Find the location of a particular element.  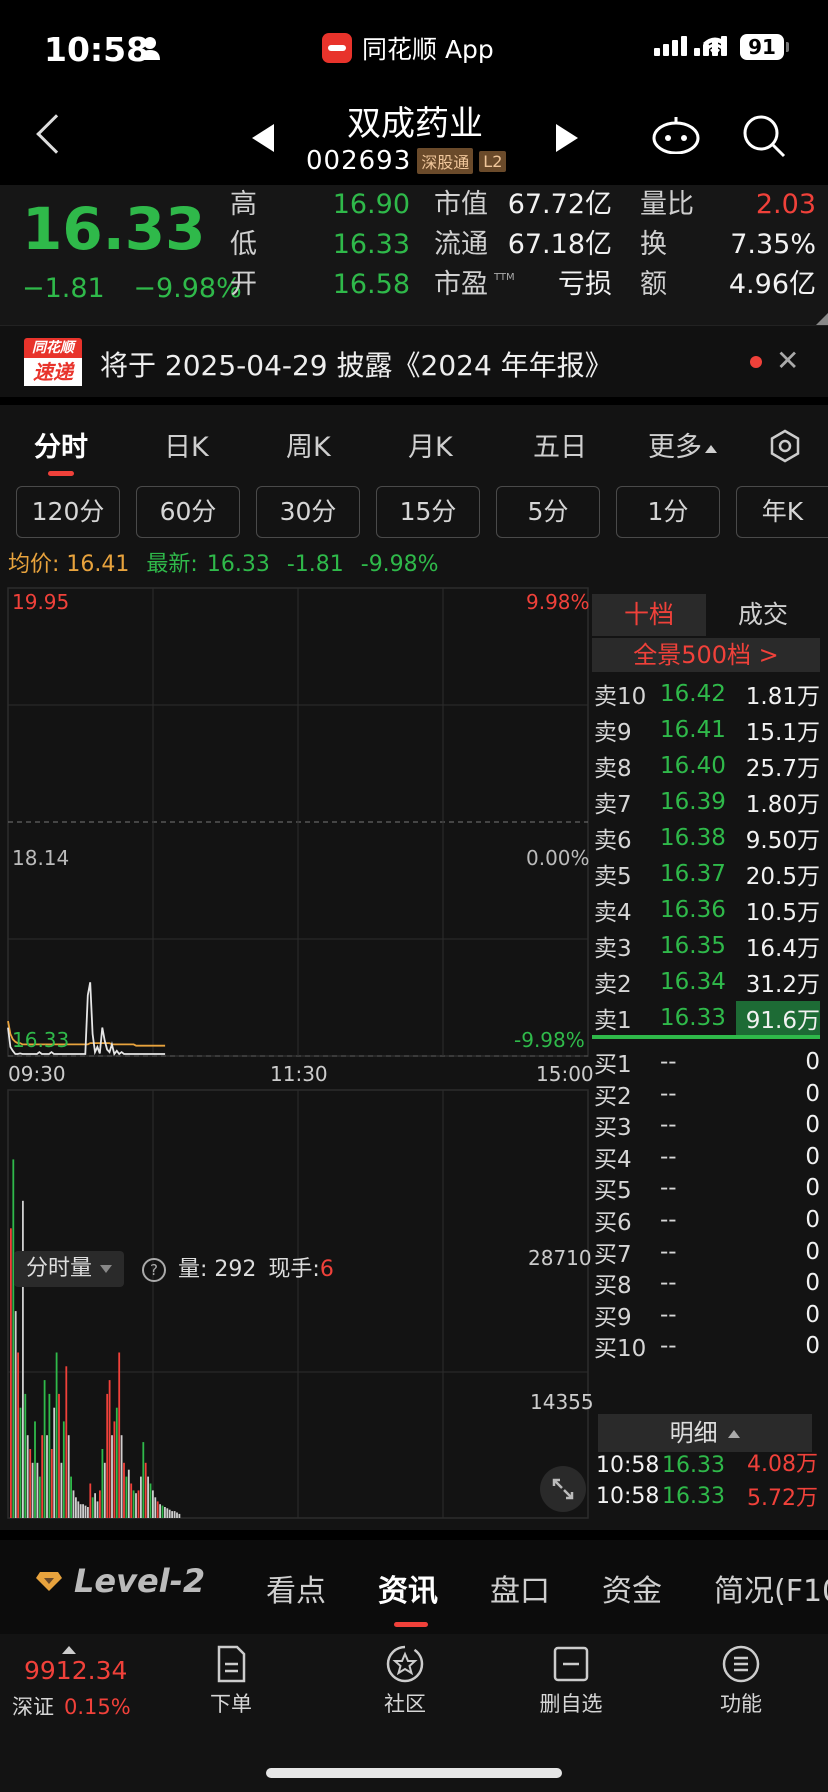

bid-row: 买5 -- 0 is located at coordinates (707, 1188).